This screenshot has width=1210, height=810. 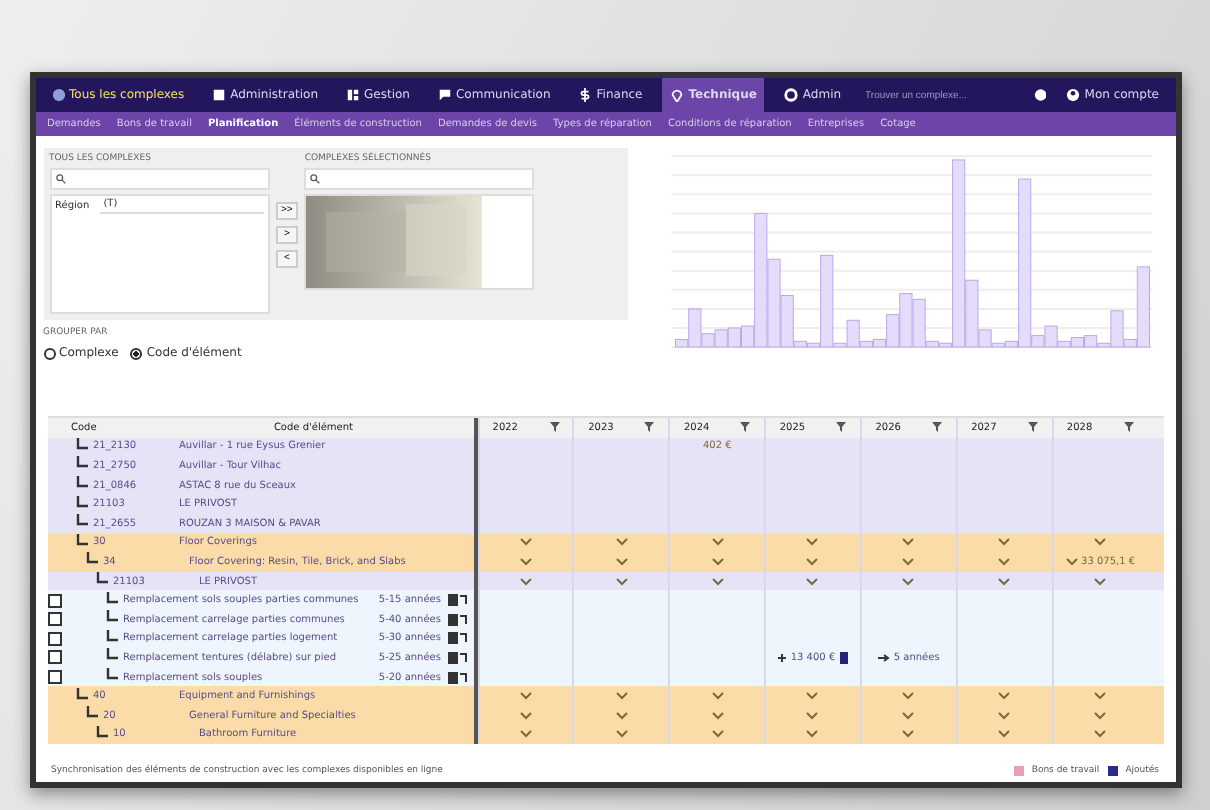 What do you see at coordinates (843, 657) in the screenshot?
I see `marker-icon` at bounding box center [843, 657].